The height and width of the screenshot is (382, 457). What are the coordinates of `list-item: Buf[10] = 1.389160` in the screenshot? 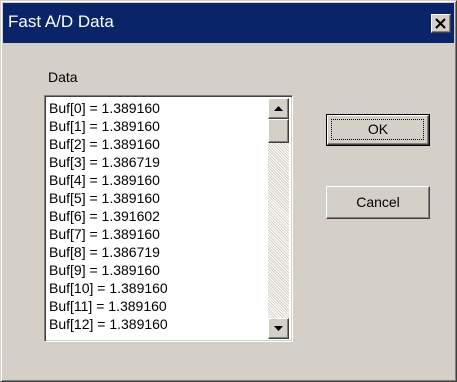 It's located at (157, 288).